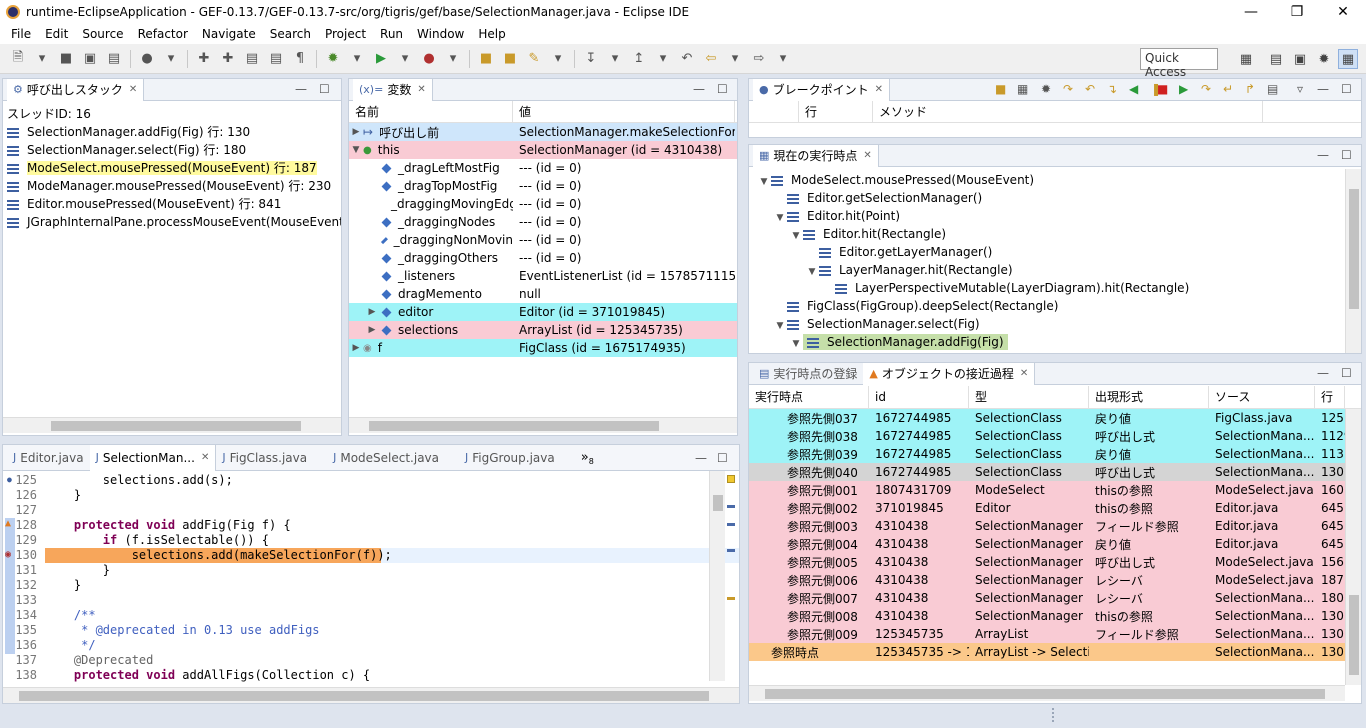 This screenshot has height=728, width=1366. I want to click on variable-row: ▶ selections ArrayList (id = 125345735), so click(543, 330).